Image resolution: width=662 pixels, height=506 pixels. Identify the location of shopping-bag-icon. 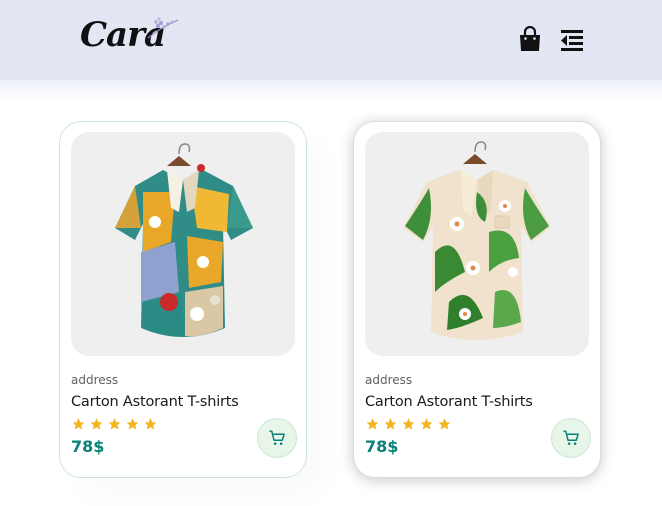
(530, 39).